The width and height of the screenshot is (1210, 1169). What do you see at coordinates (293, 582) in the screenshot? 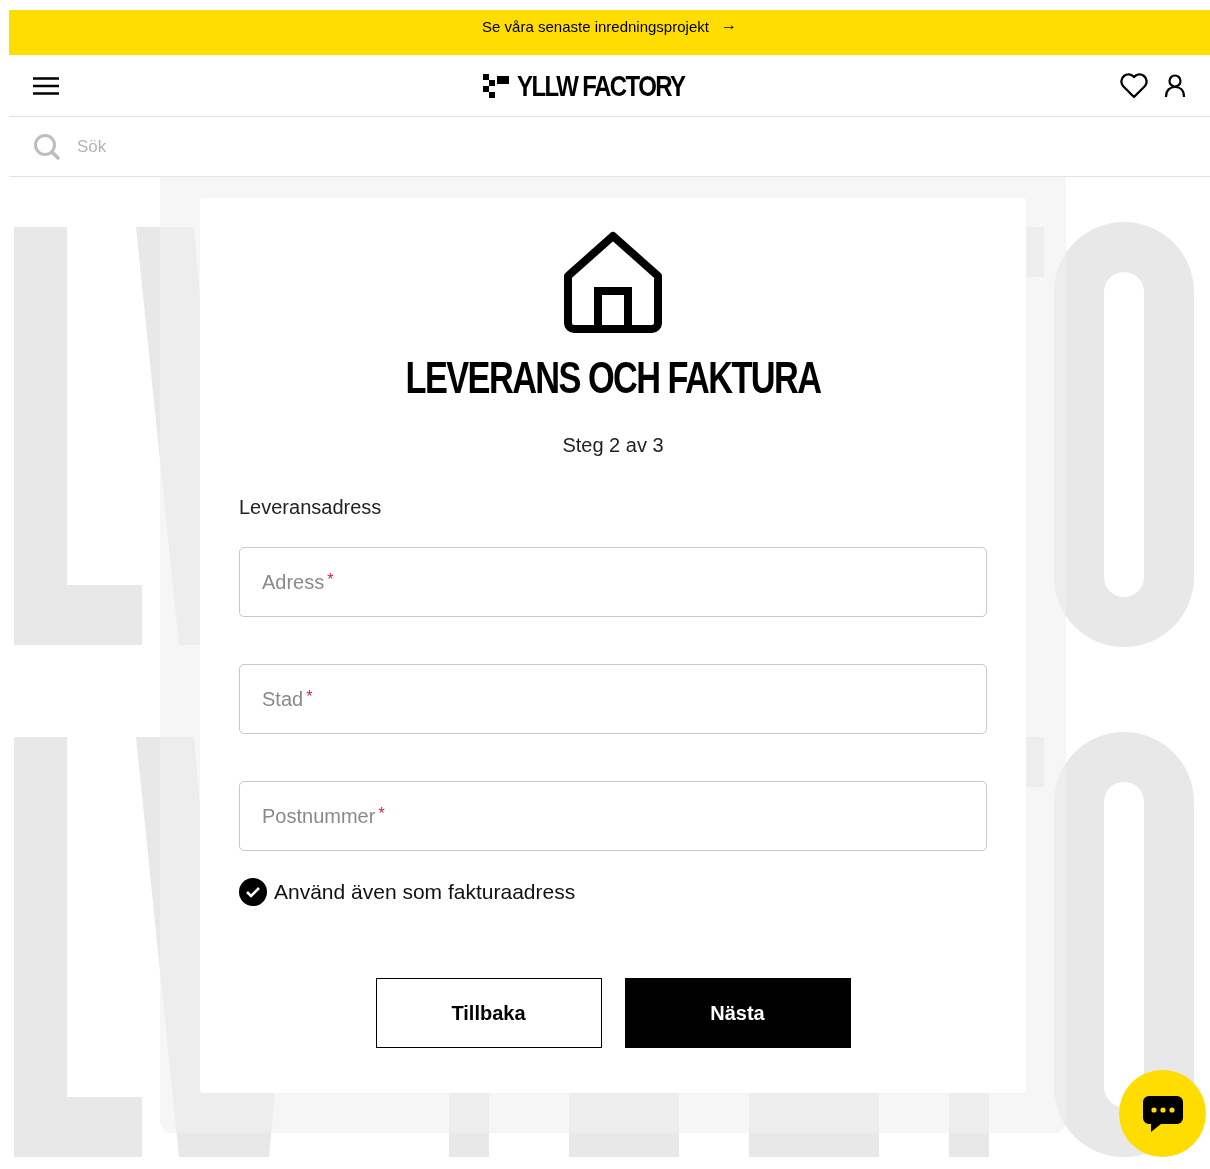
I see `field-placeholder: Adress` at bounding box center [293, 582].